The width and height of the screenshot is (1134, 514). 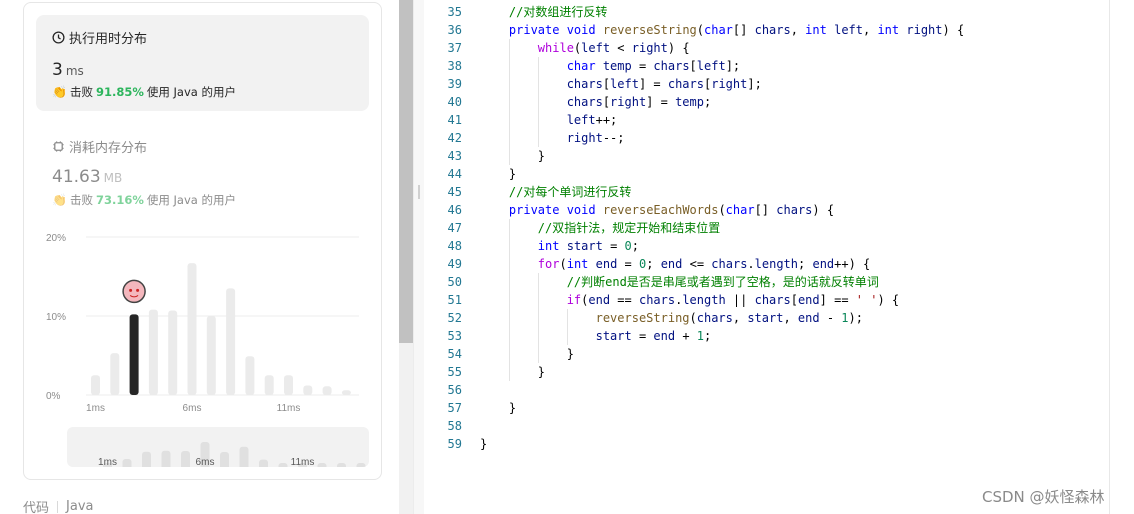 What do you see at coordinates (202, 63) in the screenshot?
I see `runtime-distribution-card: 执行用时分布 3 ms 👏 击败 91.85% 使用 Java 的用户` at bounding box center [202, 63].